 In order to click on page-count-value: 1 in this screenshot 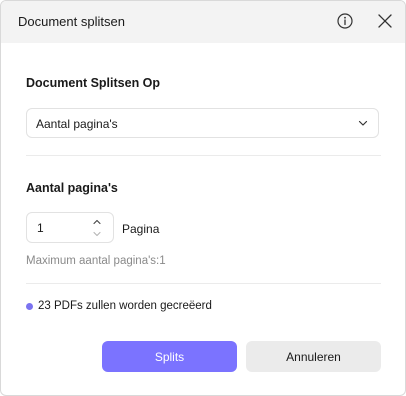, I will do `click(40, 228)`.